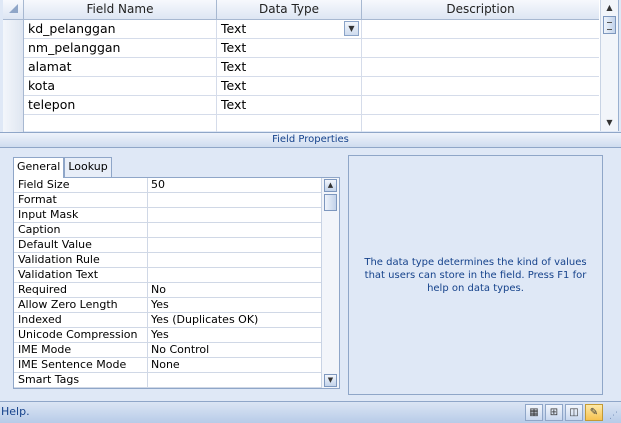 The image size is (621, 423). What do you see at coordinates (234, 320) in the screenshot?
I see `property-value: Yes (Duplicates OK)` at bounding box center [234, 320].